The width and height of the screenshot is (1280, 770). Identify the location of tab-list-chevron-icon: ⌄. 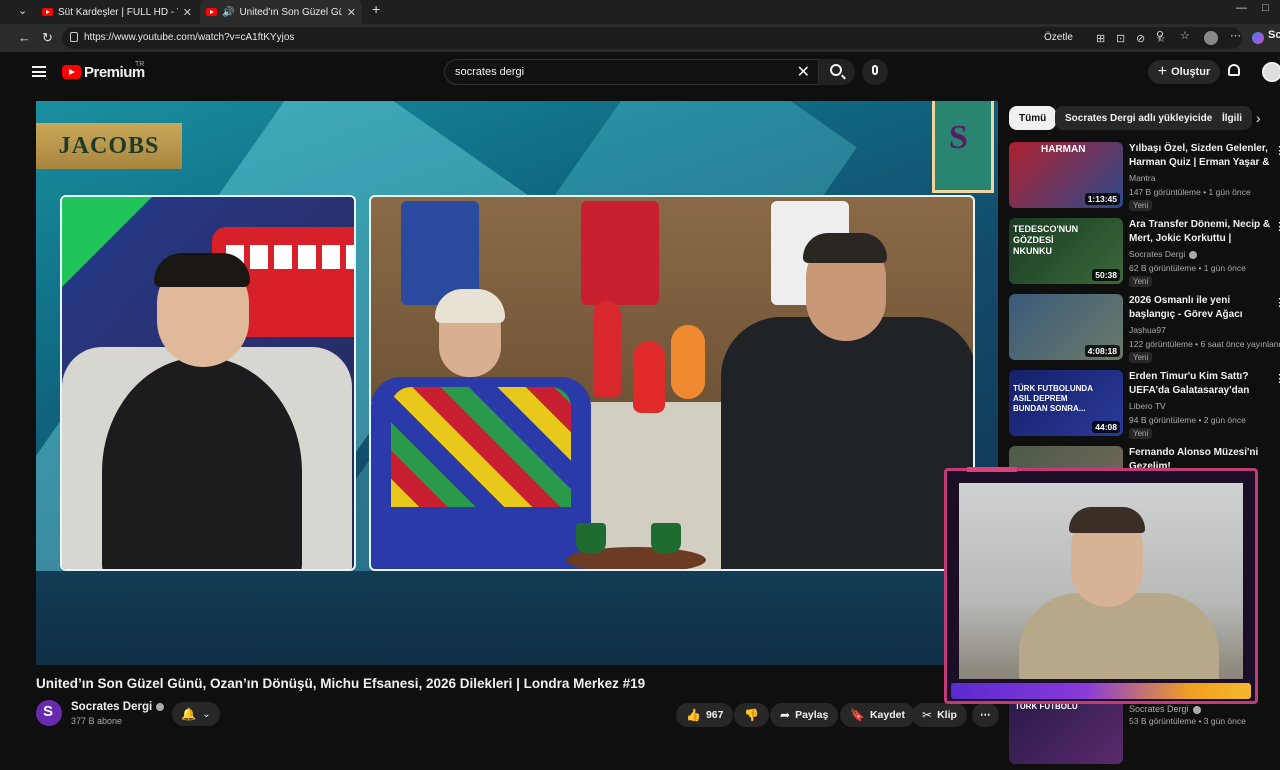
(22, 10).